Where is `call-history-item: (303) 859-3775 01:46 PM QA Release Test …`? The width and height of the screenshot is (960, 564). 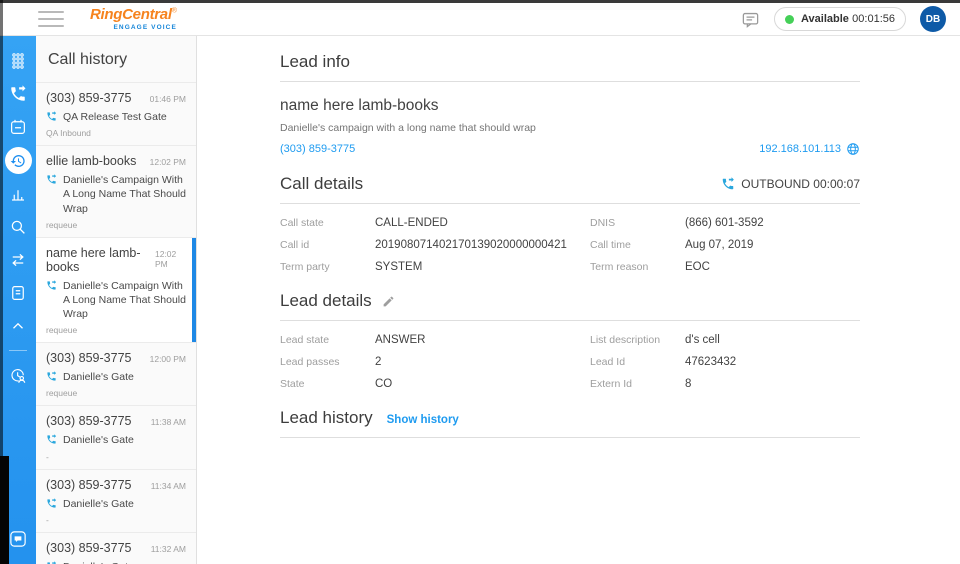 call-history-item: (303) 859-3775 01:46 PM QA Release Test … is located at coordinates (116, 113).